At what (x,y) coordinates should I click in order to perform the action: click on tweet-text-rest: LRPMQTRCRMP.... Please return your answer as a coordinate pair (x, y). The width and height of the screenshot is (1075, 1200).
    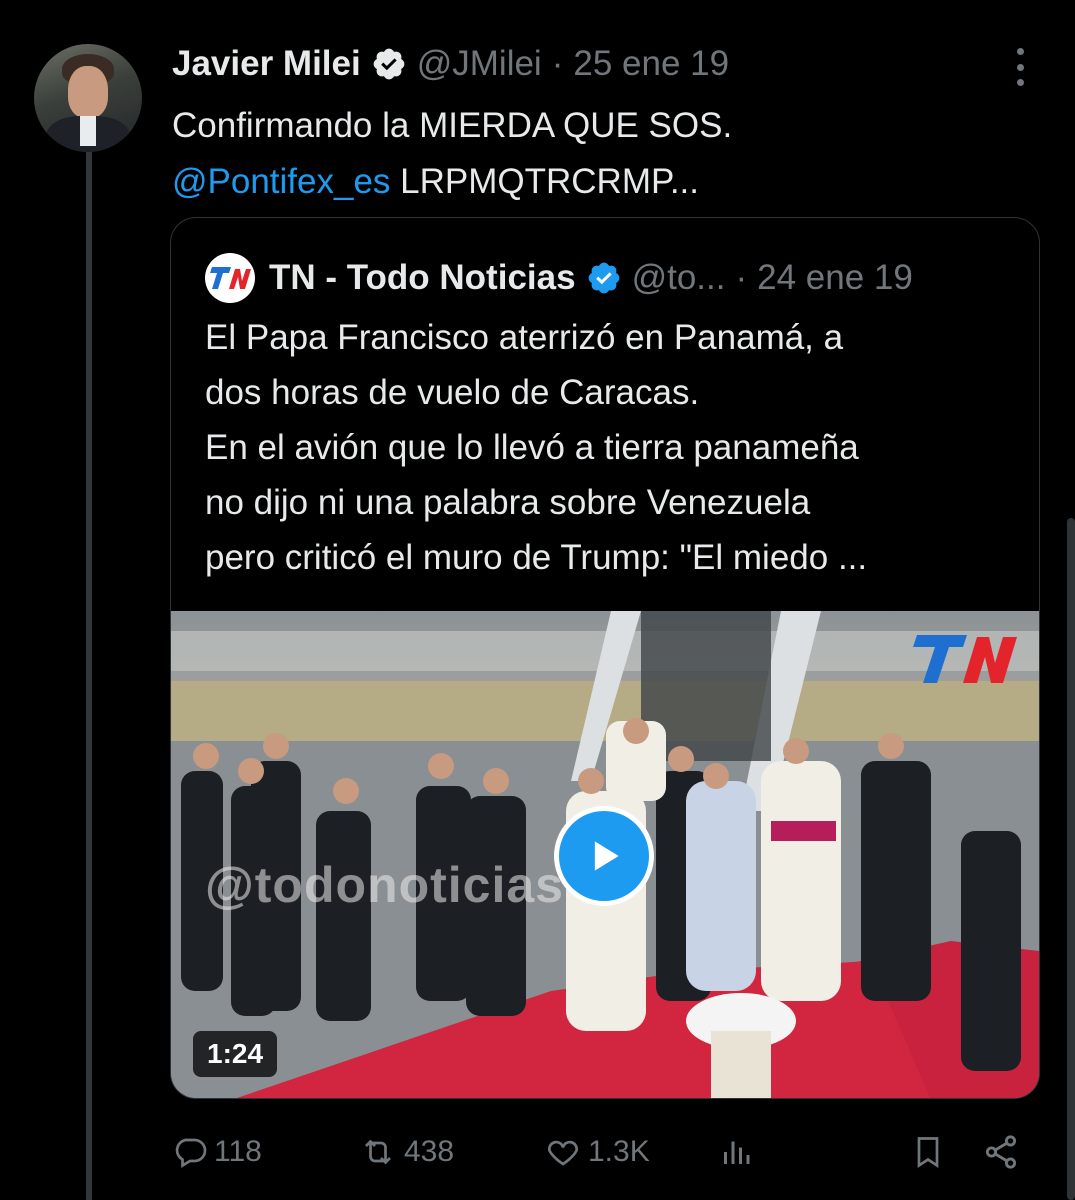
    Looking at the image, I should click on (544, 181).